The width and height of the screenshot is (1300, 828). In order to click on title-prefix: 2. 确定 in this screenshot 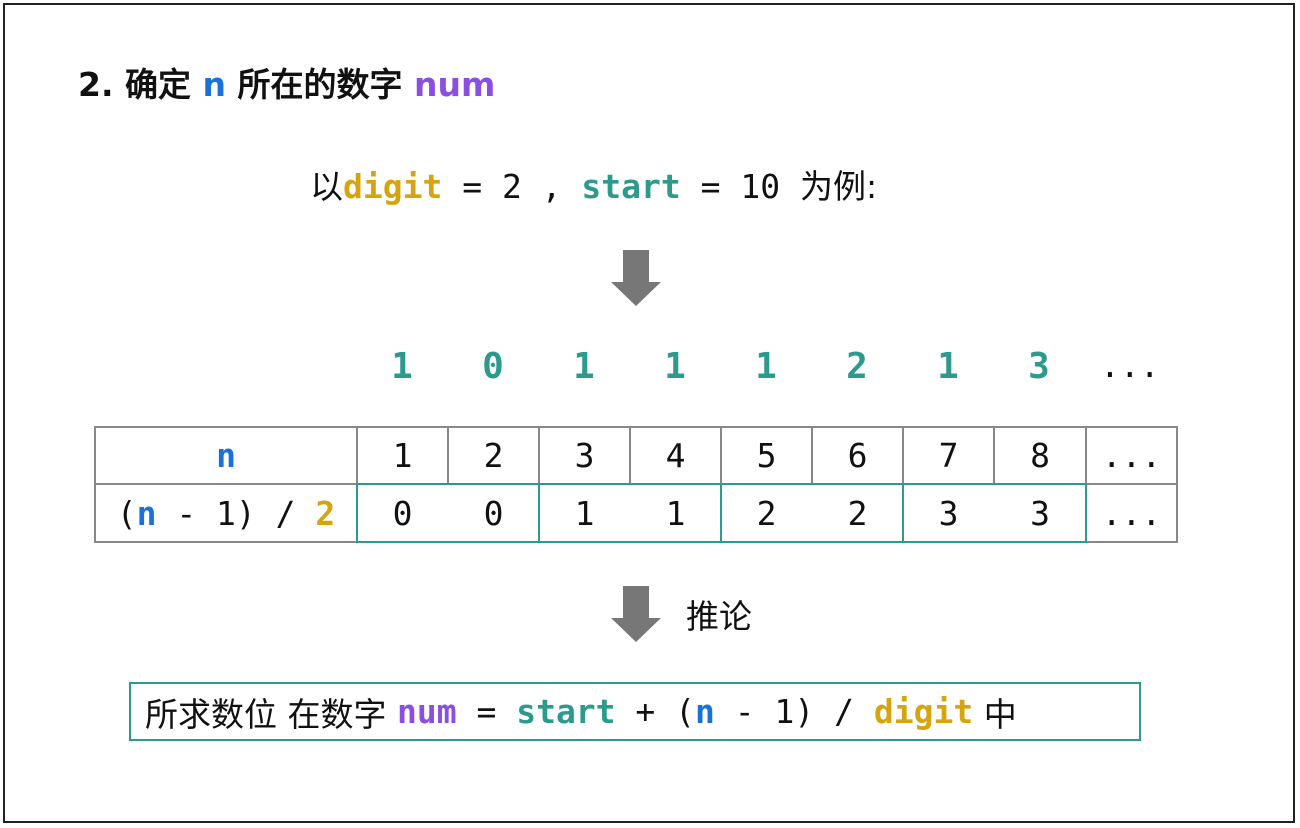, I will do `click(140, 84)`.